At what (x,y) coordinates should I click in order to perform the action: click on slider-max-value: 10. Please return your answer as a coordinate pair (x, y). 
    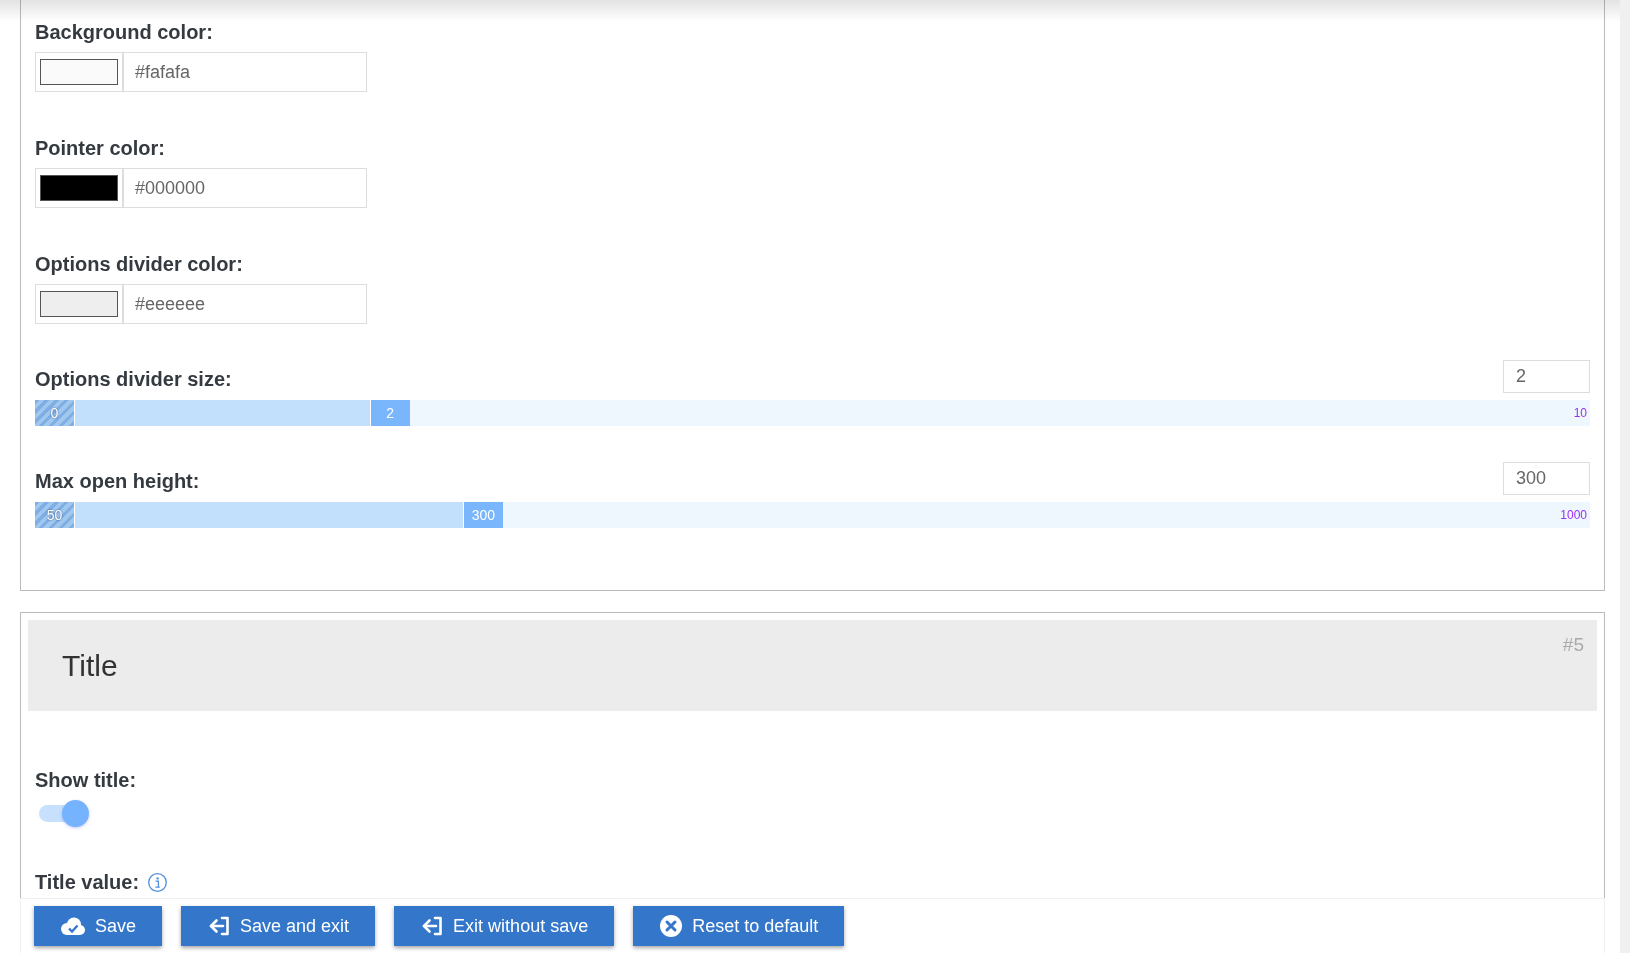
    Looking at the image, I should click on (1580, 413).